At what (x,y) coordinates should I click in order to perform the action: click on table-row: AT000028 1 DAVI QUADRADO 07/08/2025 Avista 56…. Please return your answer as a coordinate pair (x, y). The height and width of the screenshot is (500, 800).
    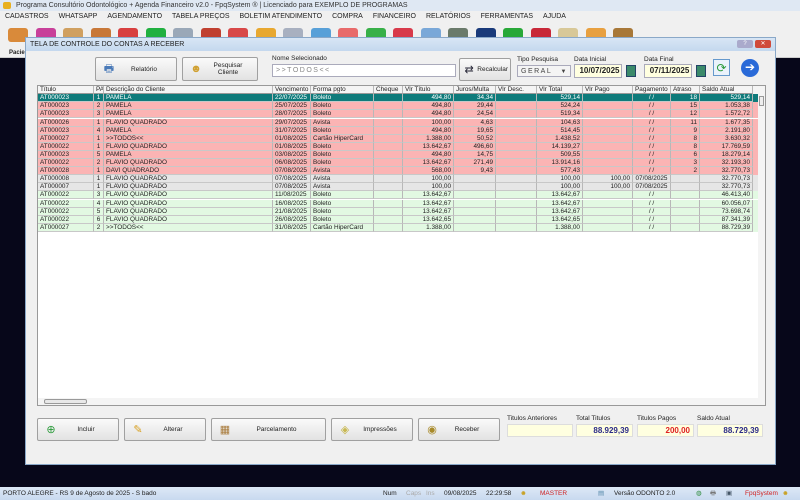
    Looking at the image, I should click on (399, 171).